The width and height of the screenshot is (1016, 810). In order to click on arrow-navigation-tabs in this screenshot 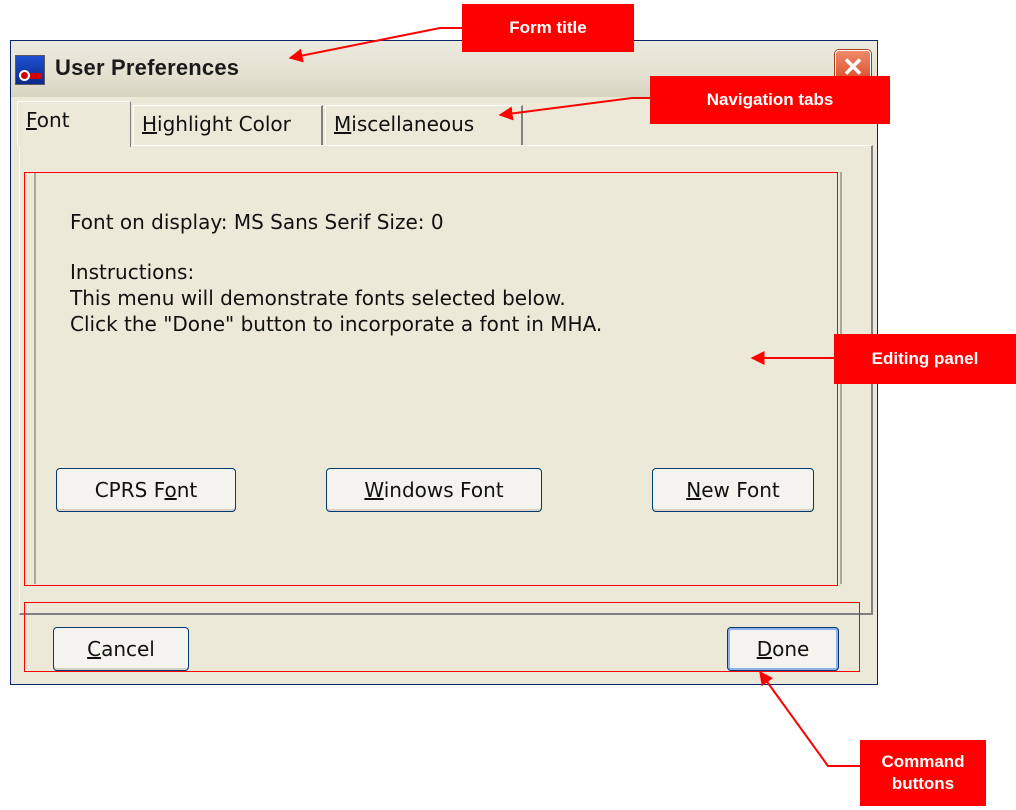, I will do `click(574, 109)`.